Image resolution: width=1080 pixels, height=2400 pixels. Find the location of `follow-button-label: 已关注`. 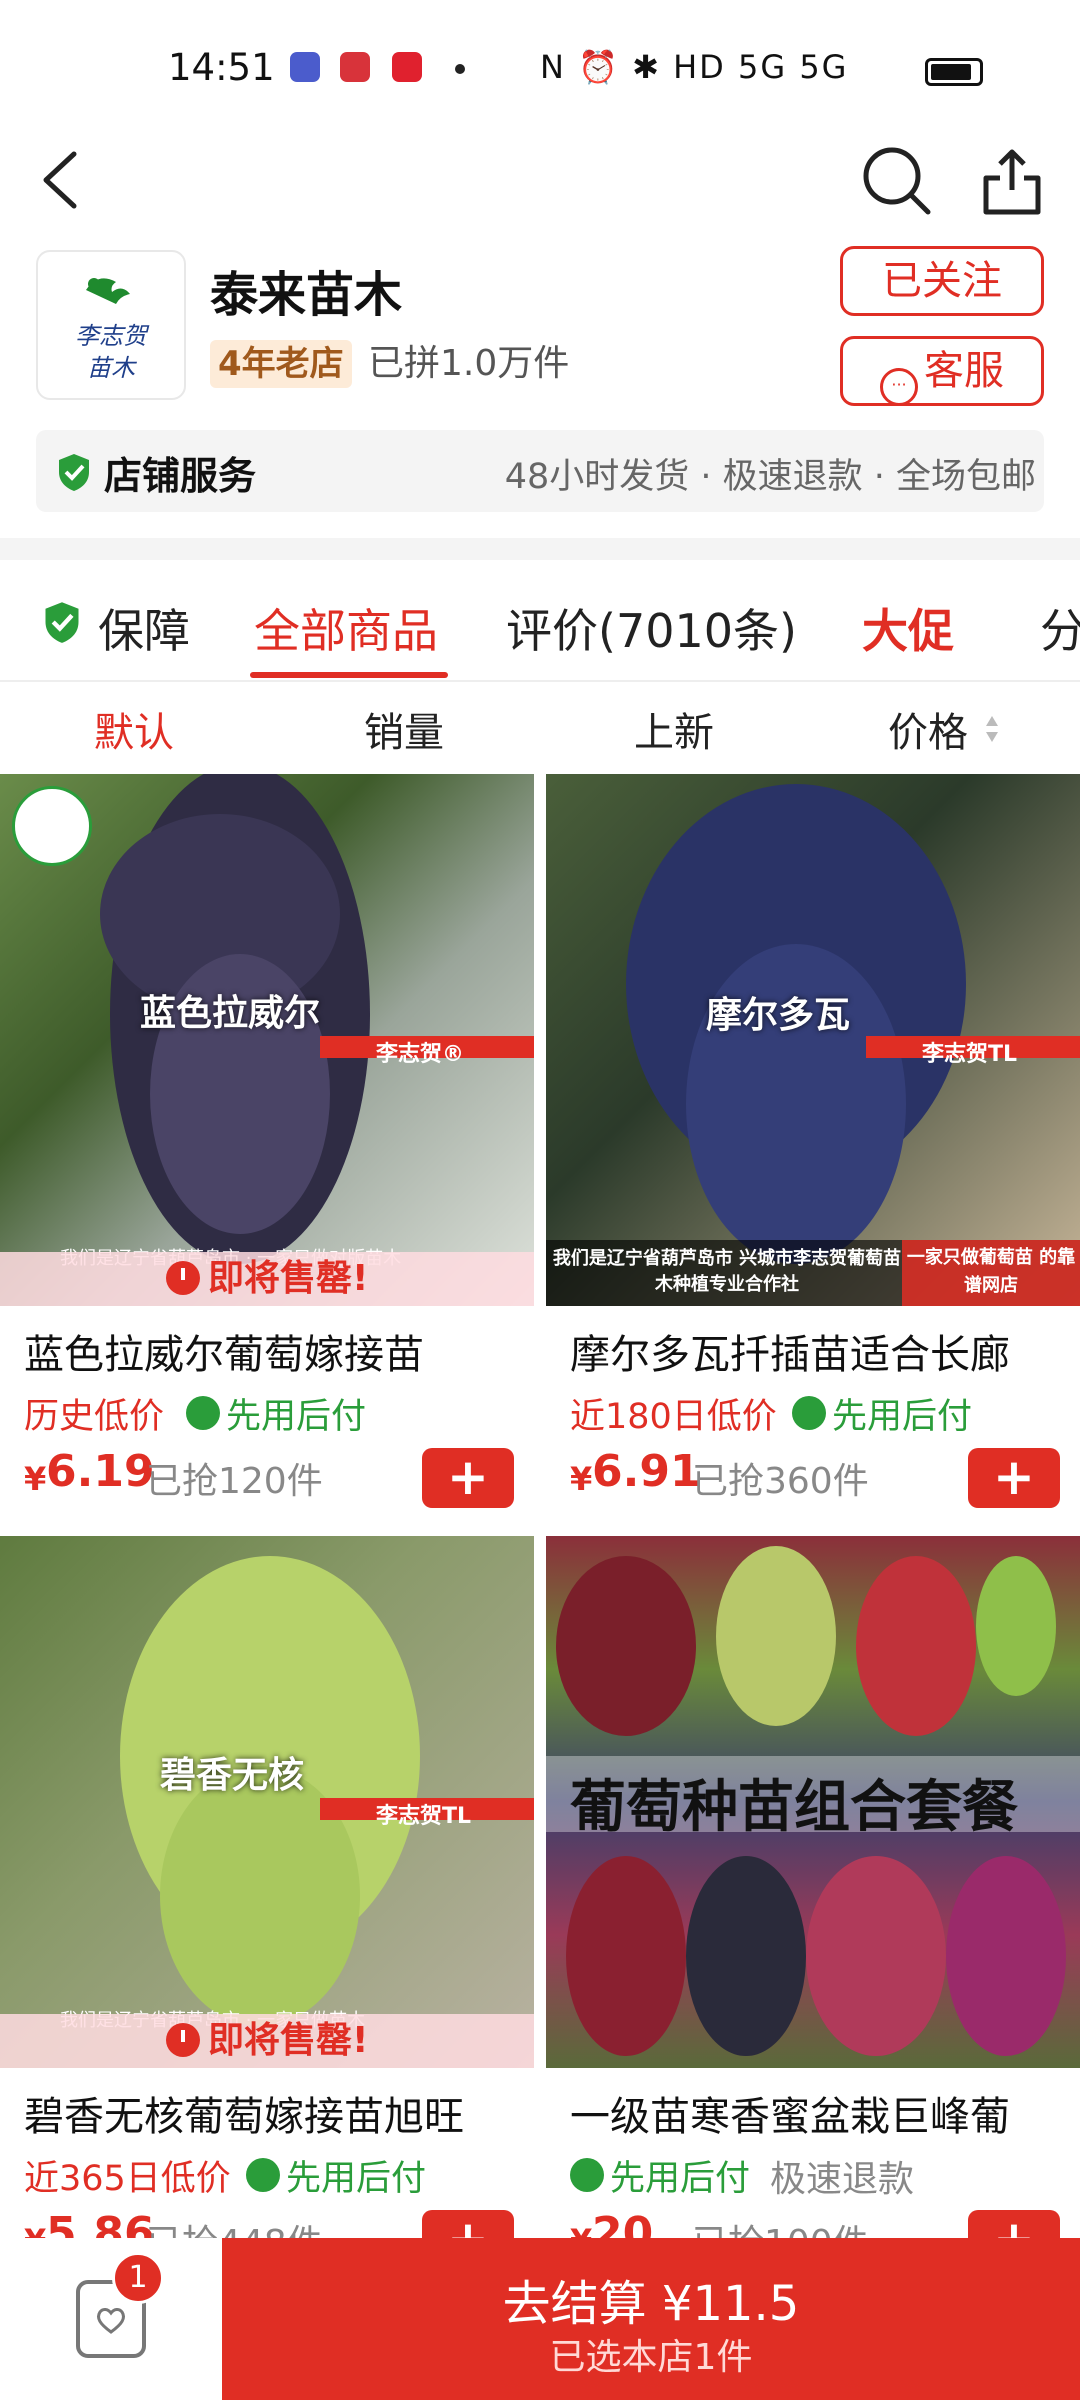

follow-button-label: 已关注 is located at coordinates (942, 281).